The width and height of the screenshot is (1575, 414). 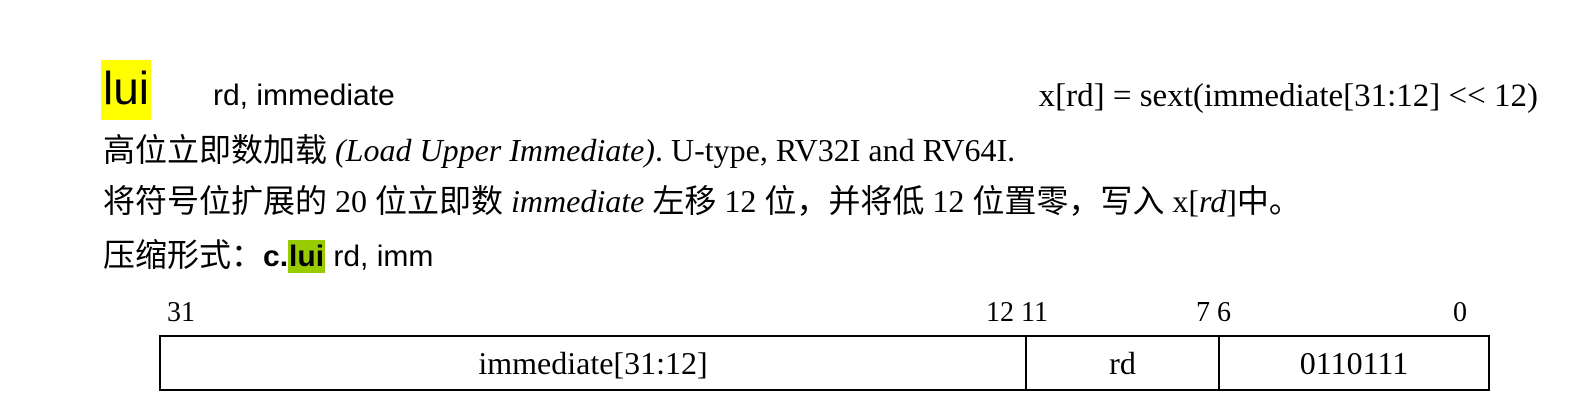 What do you see at coordinates (594, 363) in the screenshot?
I see `field-immediate: immediate[31:12]` at bounding box center [594, 363].